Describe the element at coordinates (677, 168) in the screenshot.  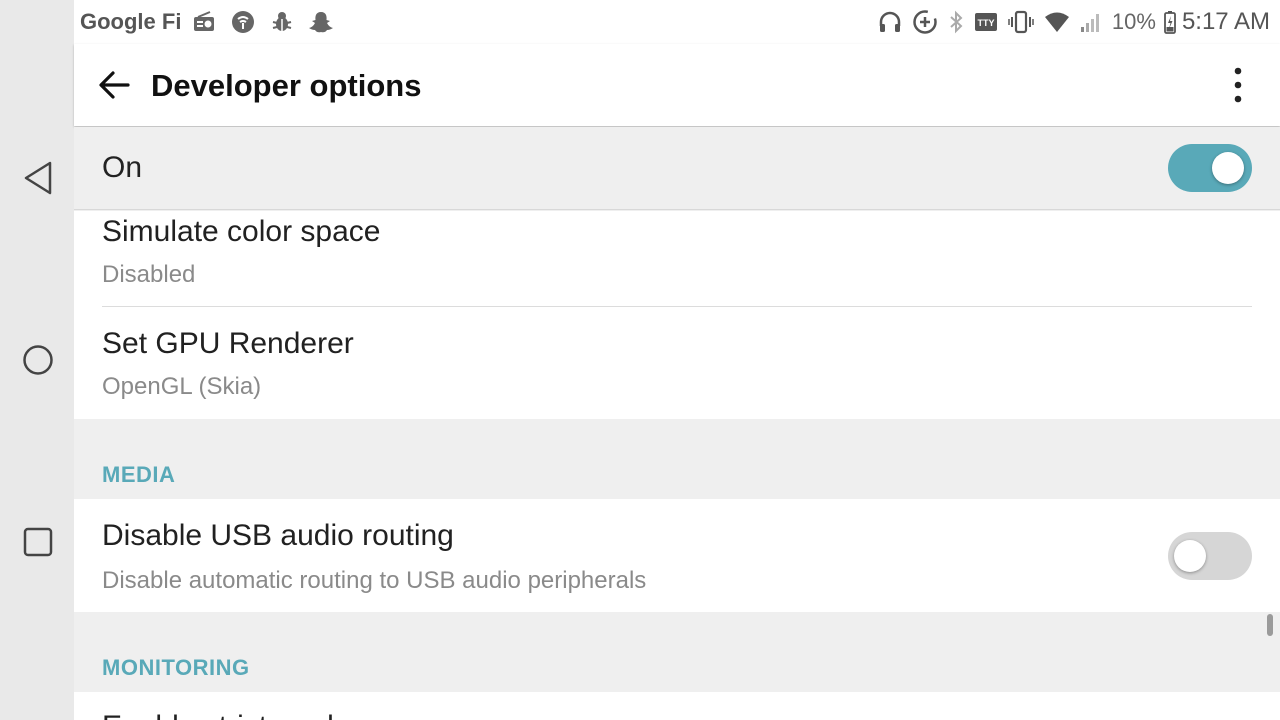
I see `developer-options-master-switch-row: On` at that location.